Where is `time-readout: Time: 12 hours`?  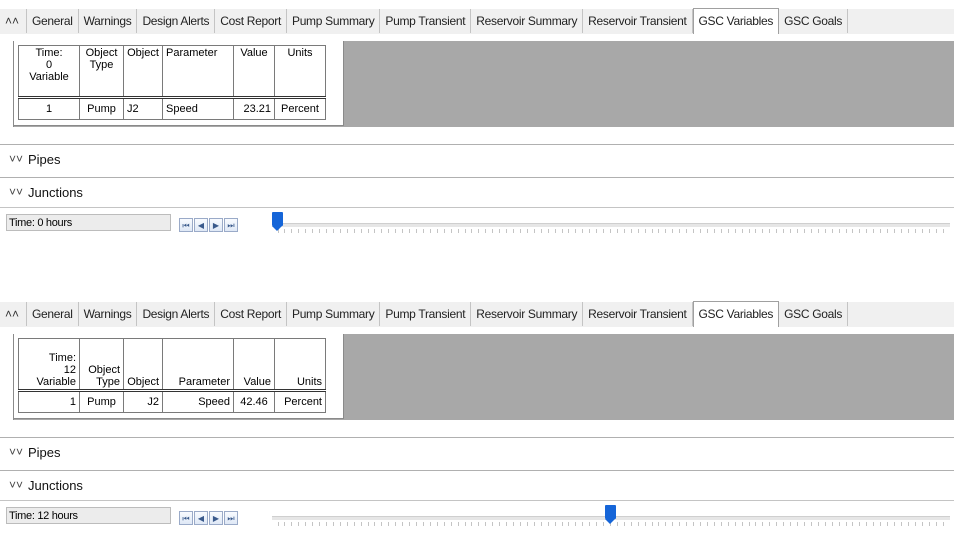 time-readout: Time: 12 hours is located at coordinates (88, 515).